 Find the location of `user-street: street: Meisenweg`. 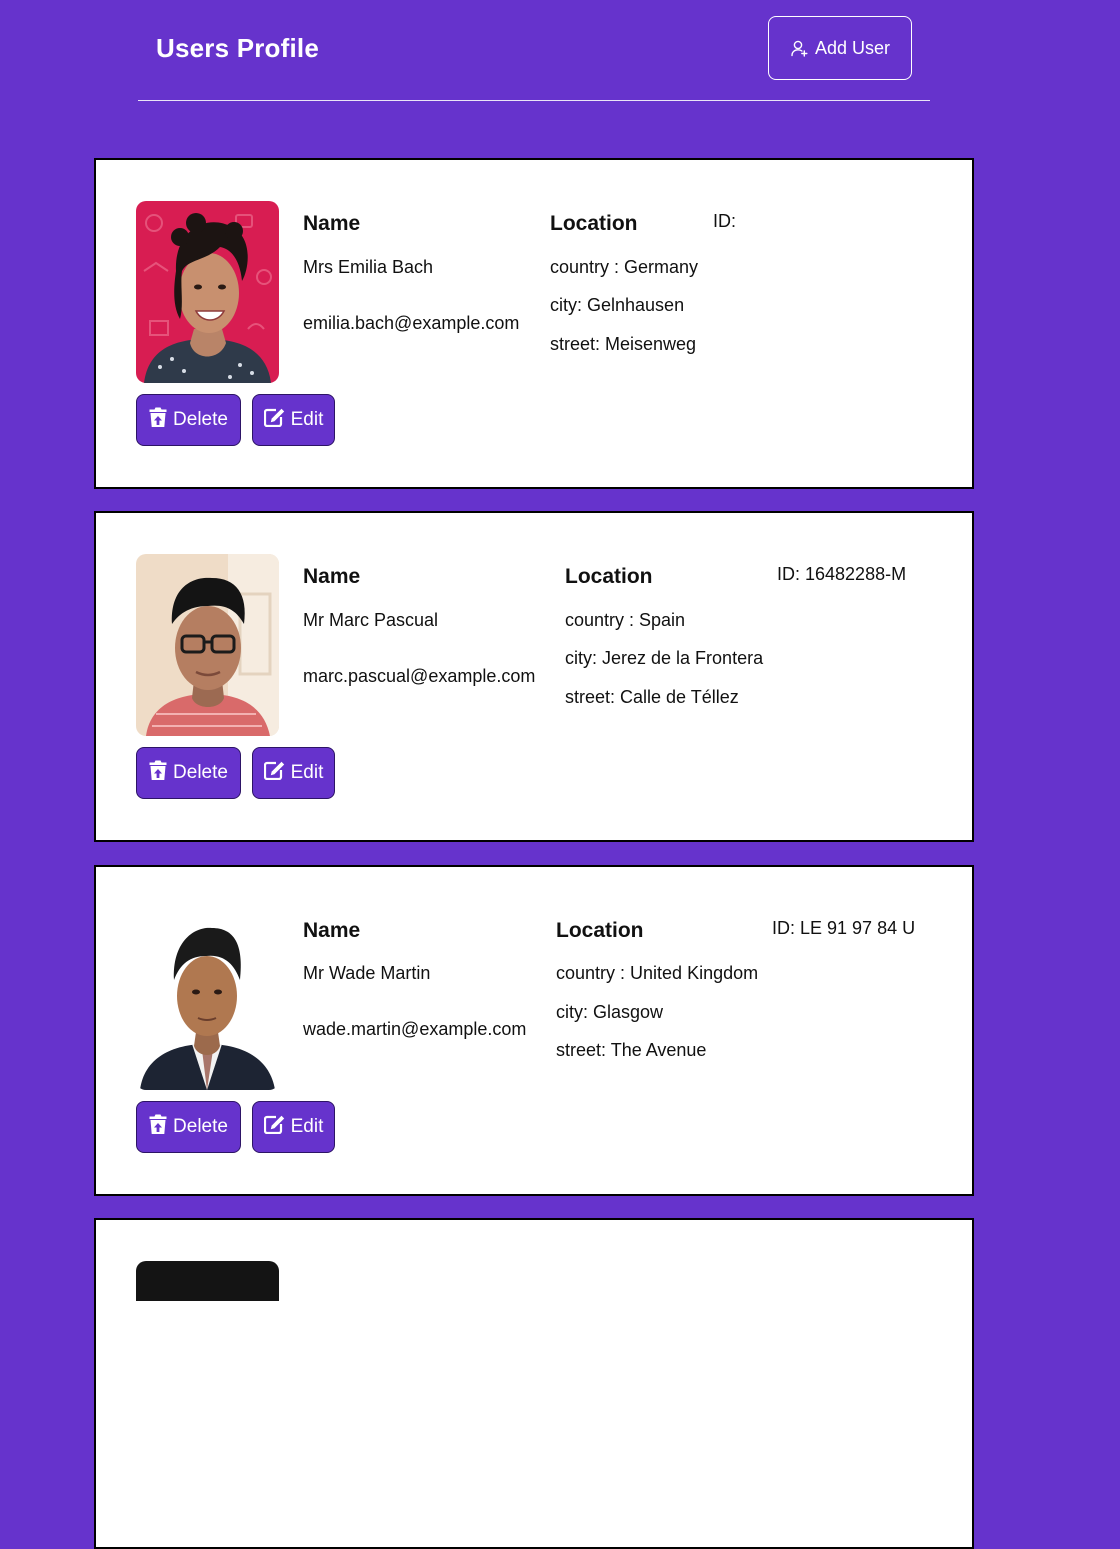

user-street: street: Meisenweg is located at coordinates (623, 344).